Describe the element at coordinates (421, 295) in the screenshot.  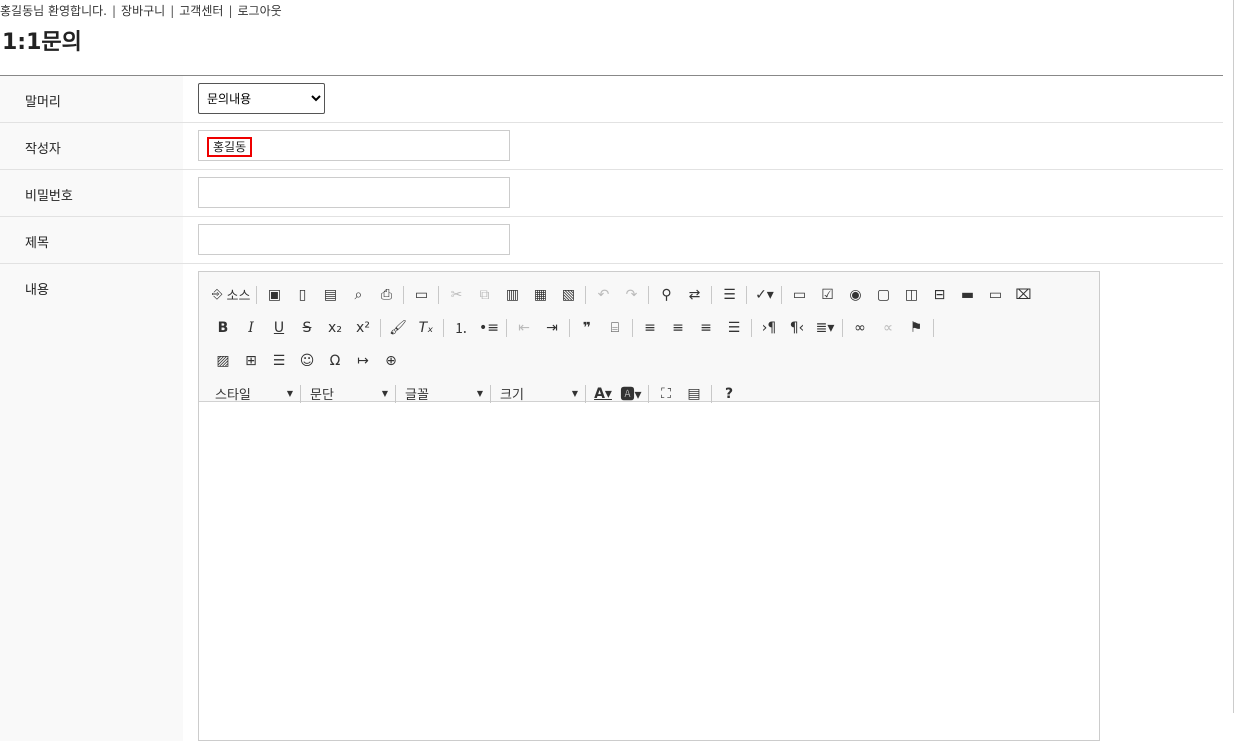
I see `templates-icon: ▭` at that location.